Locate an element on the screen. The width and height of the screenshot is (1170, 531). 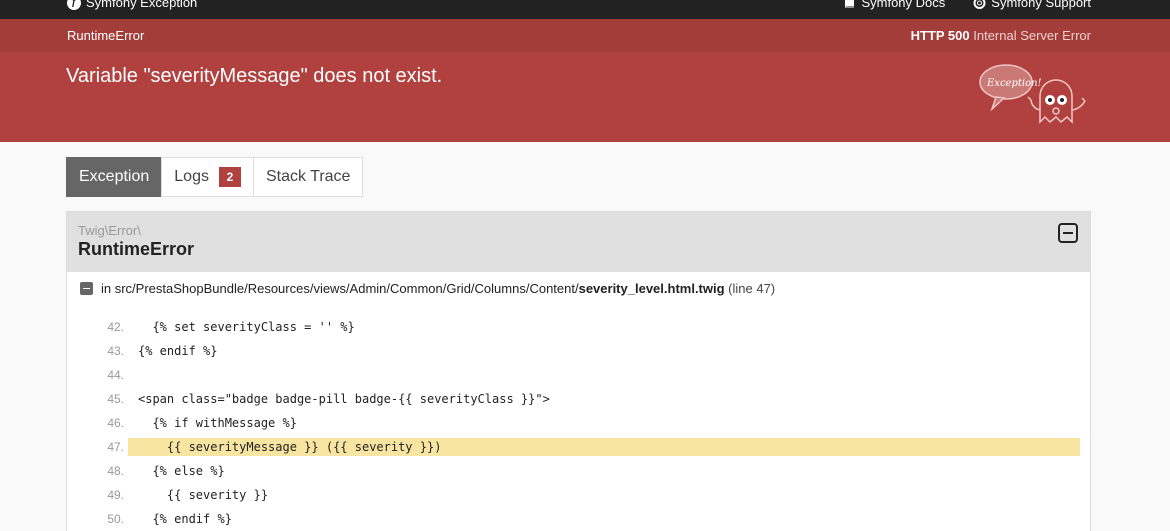
line-source: {% else %} is located at coordinates (181, 471).